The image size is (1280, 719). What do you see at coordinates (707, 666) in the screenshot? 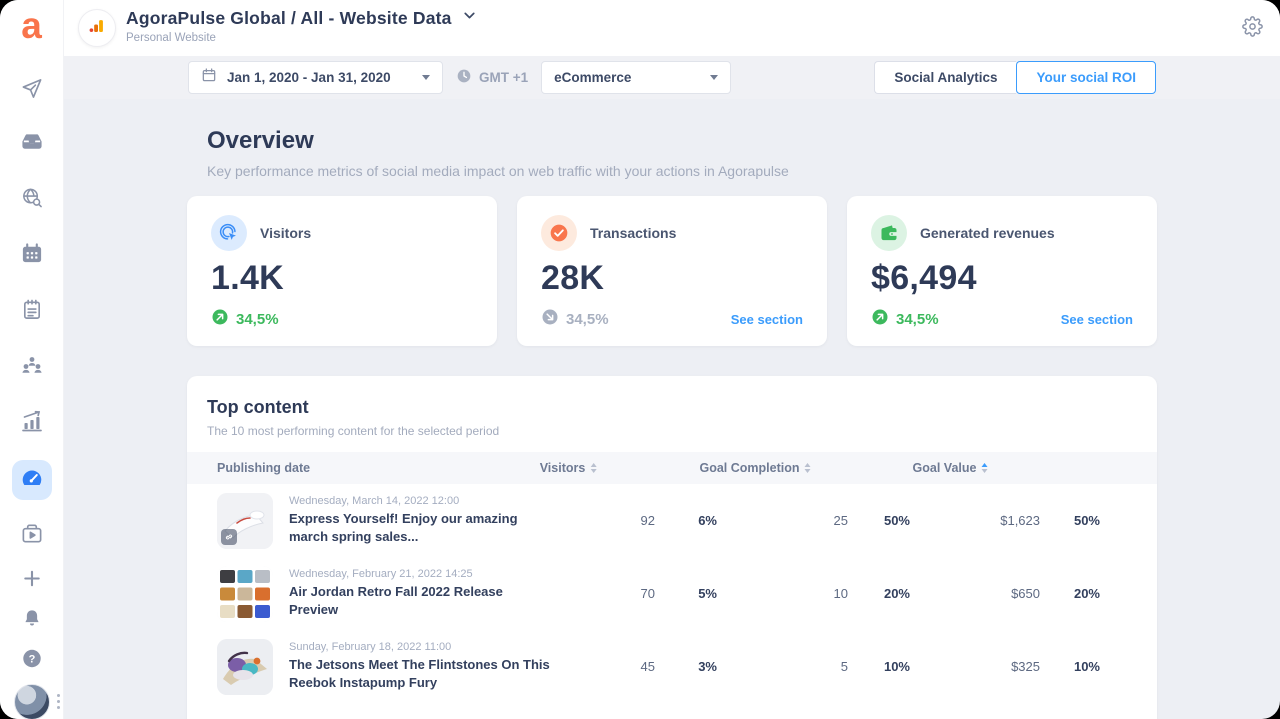
I see `visitors-pct: 3%` at bounding box center [707, 666].